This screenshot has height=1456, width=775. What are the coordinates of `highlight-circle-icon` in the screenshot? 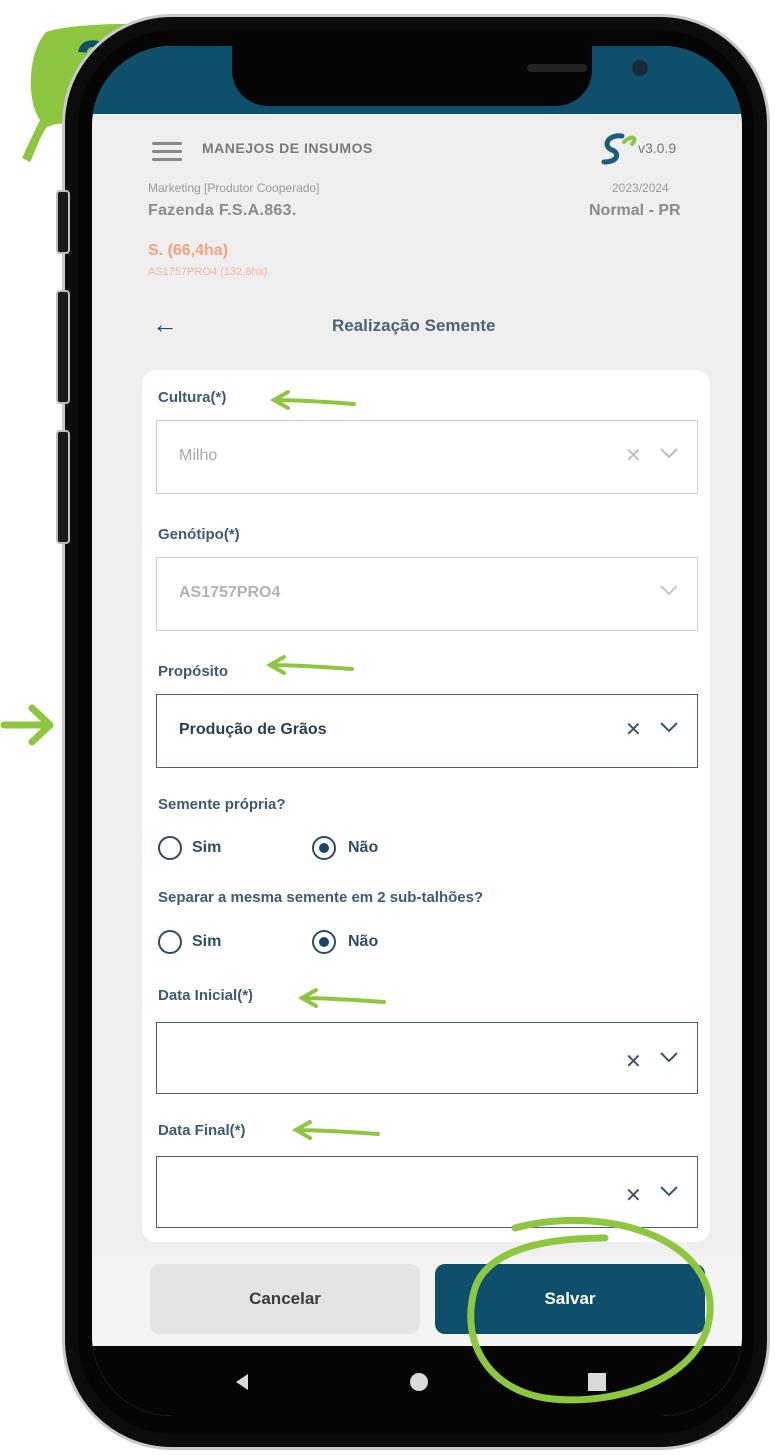 It's located at (590, 1310).